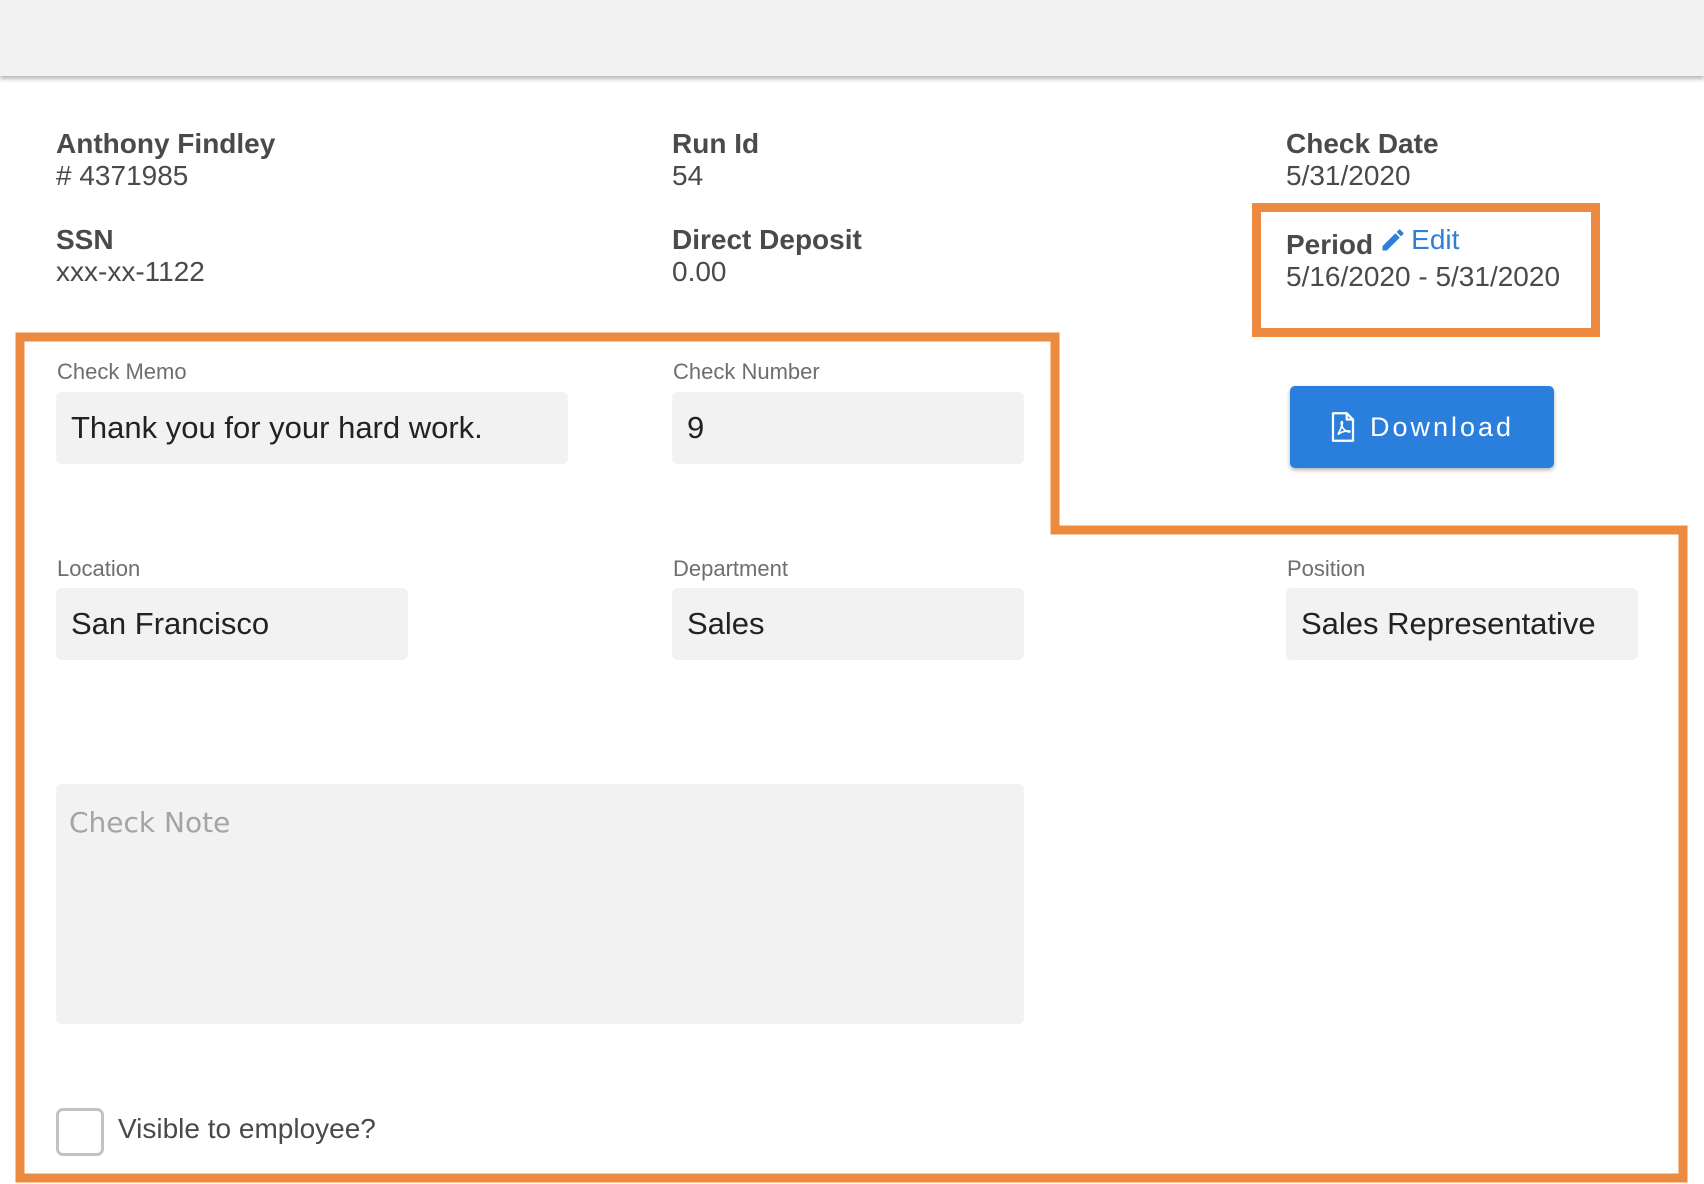 The width and height of the screenshot is (1704, 1184). I want to click on period-value: 5/16/2020 - 5/31/2020, so click(1423, 276).